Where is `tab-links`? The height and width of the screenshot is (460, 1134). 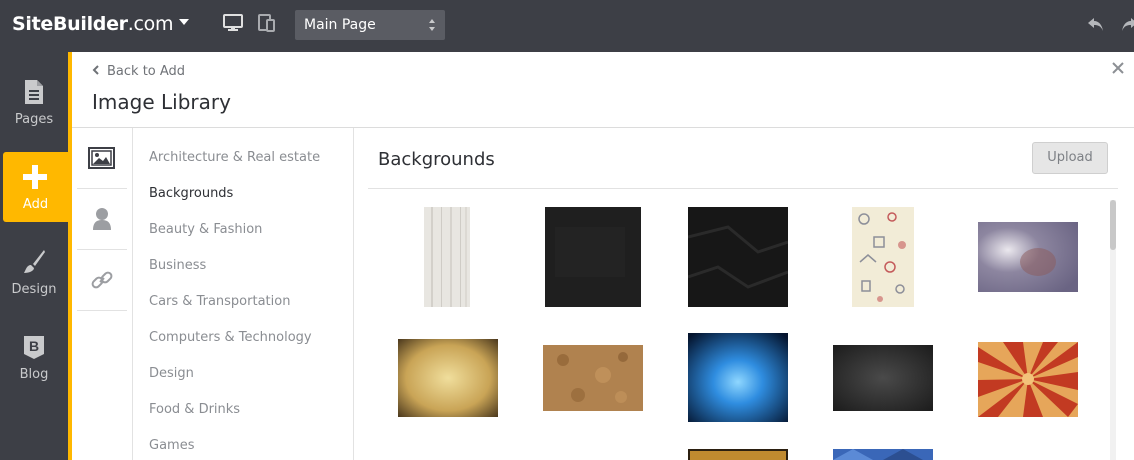
tab-links is located at coordinates (102, 280).